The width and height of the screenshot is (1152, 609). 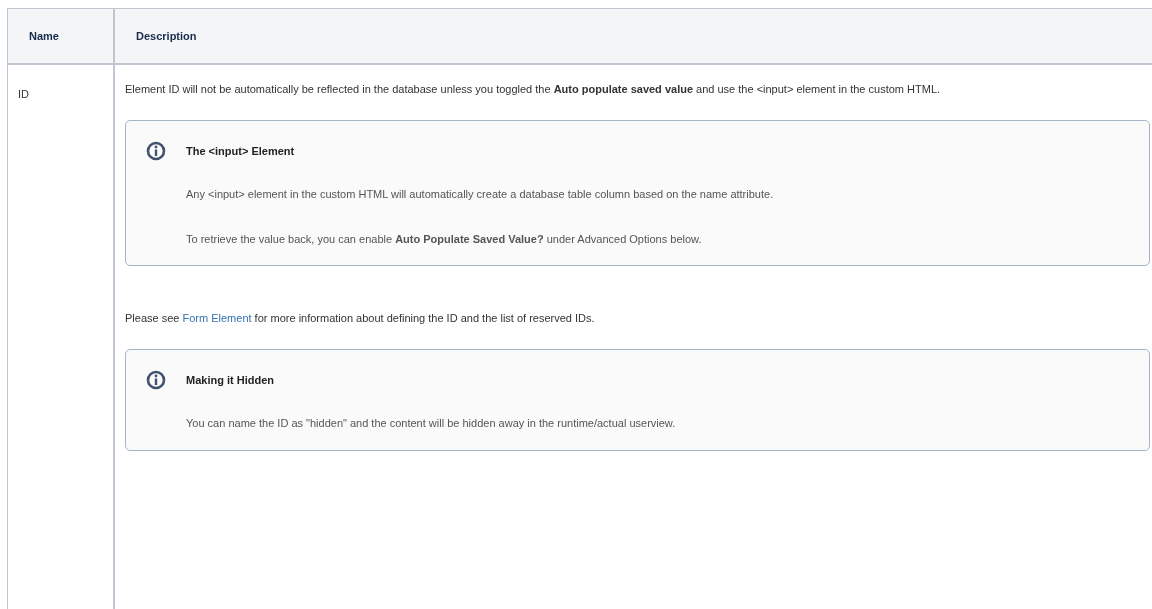 I want to click on description-text: Element ID will not be automatically be reflected in the database unless you toggled the Auto populate saved value and use the <input> element in the custom HTML., so click(x=533, y=89).